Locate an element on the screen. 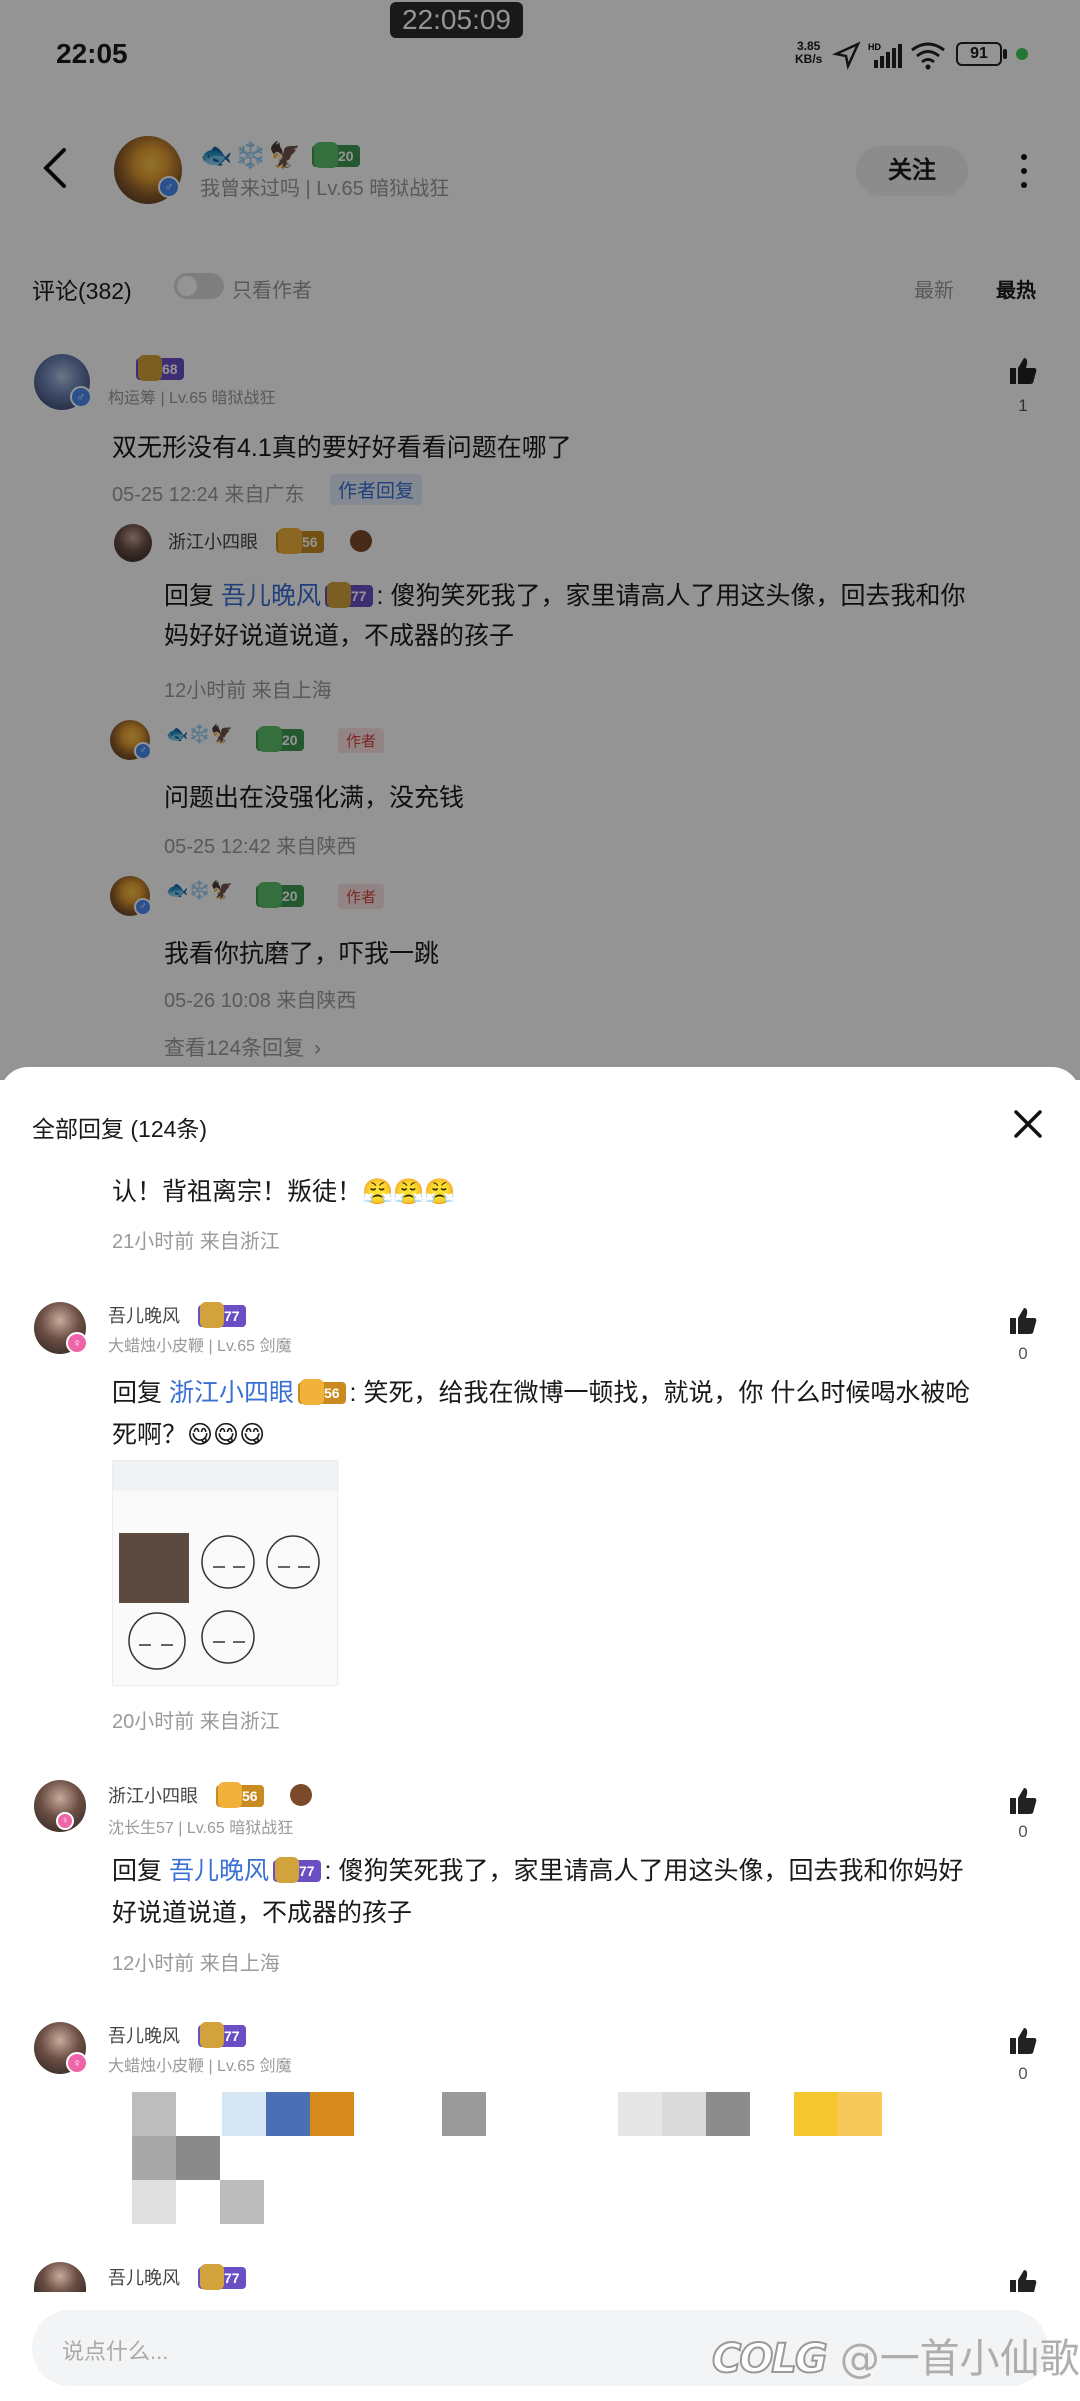 The height and width of the screenshot is (2401, 1080). partial-reply-text: 认！背祖离宗！叛徒！😤😤😤 is located at coordinates (284, 1192).